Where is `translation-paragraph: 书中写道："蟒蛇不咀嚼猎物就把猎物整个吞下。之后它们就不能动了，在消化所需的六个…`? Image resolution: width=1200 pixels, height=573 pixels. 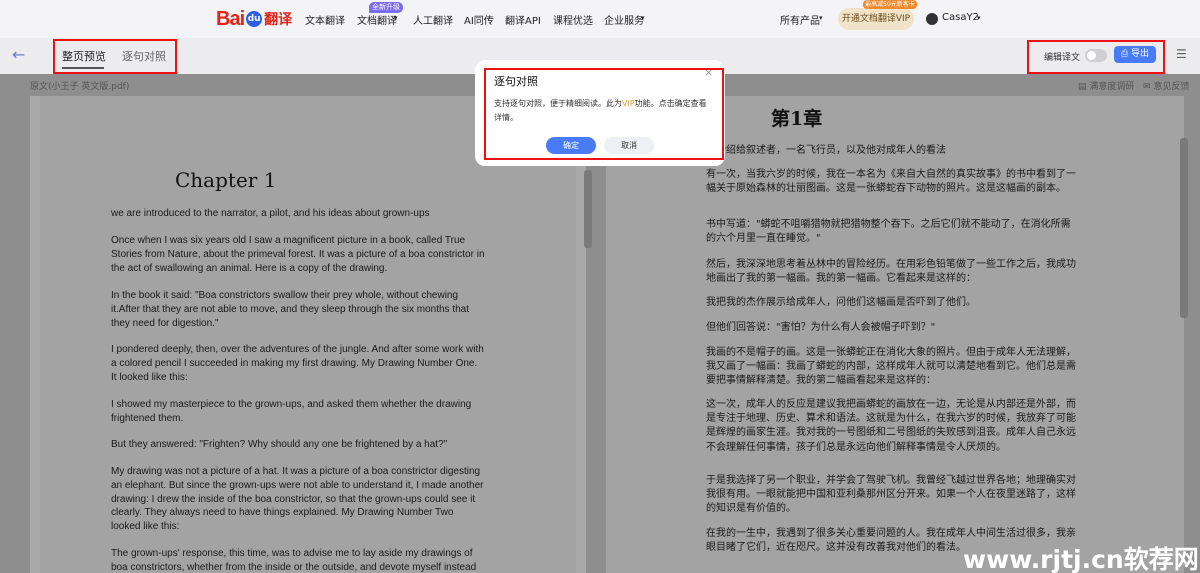
translation-paragraph: 书中写道："蟒蛇不咀嚼猎物就把猎物整个吞下。之后它们就不能动了，在消化所需的六个… is located at coordinates (888, 232).